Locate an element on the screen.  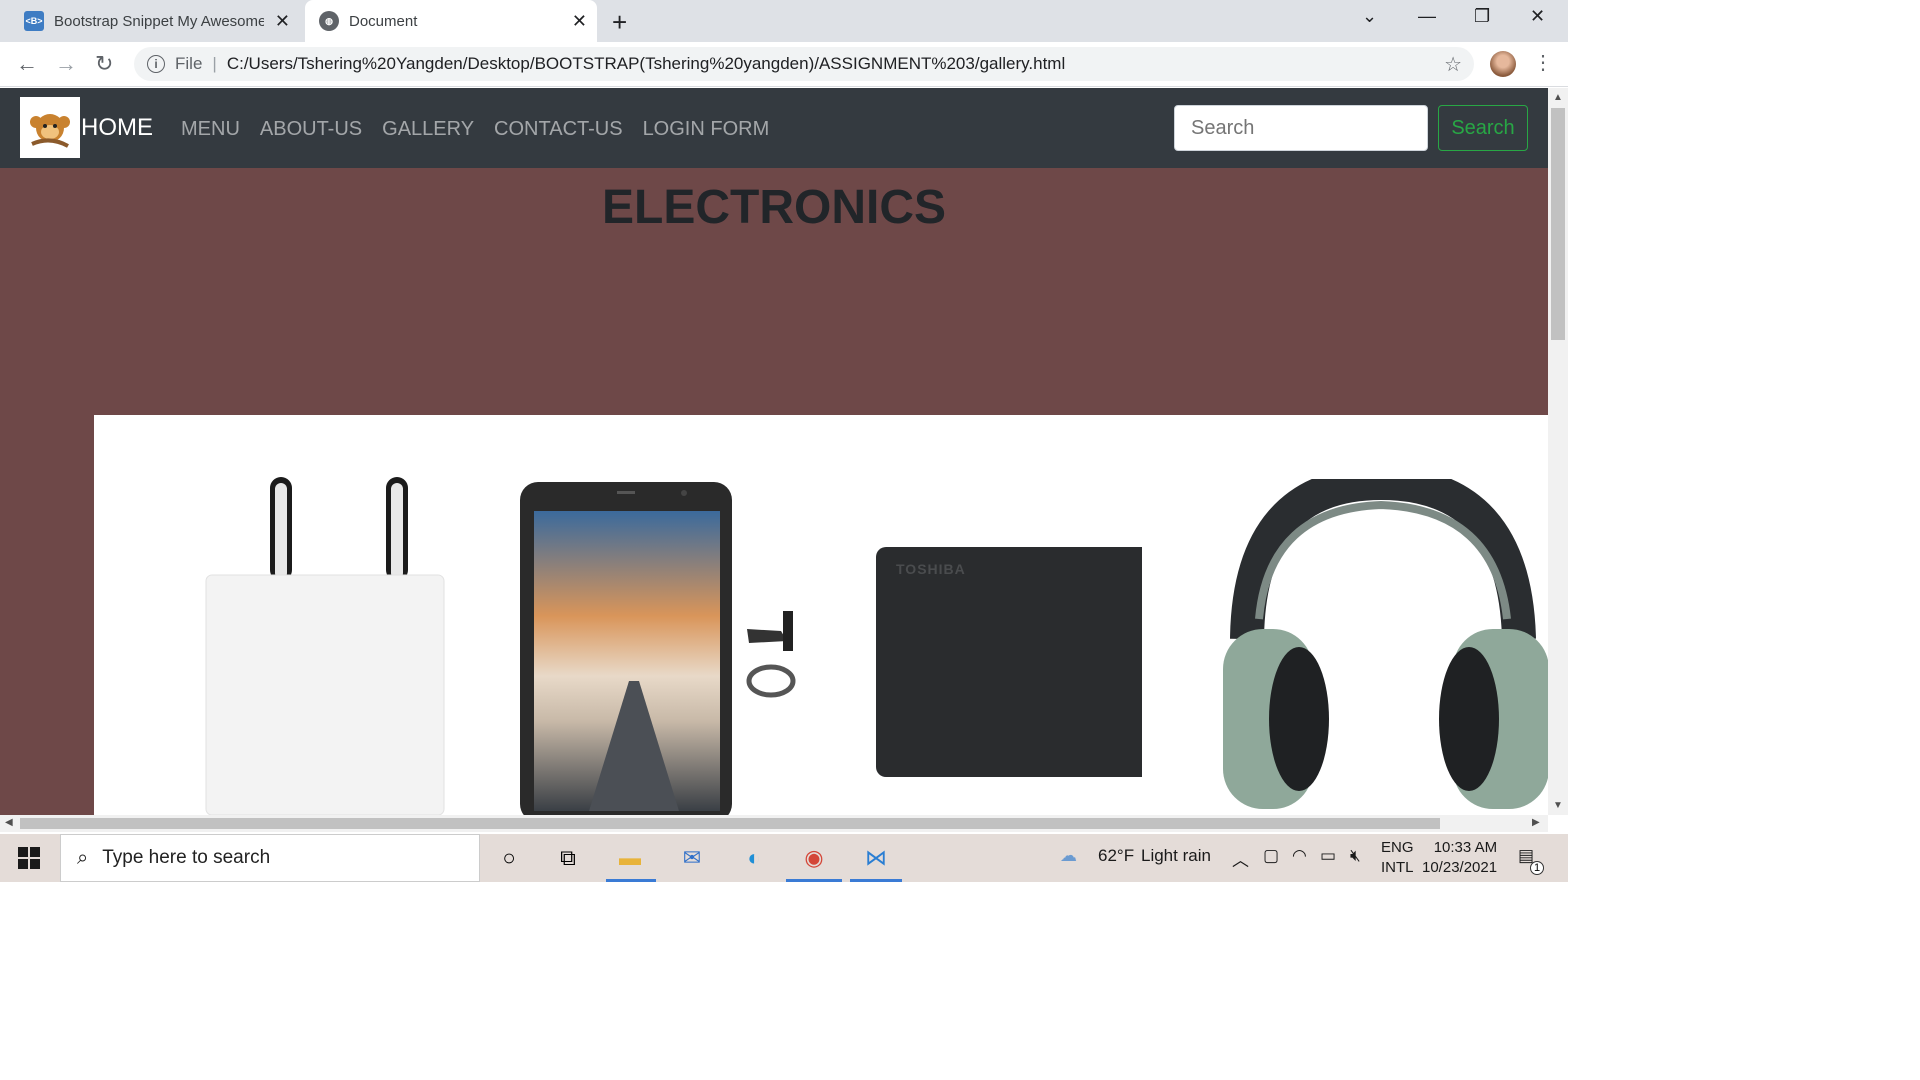
task-view-icon: ⧉ is located at coordinates (568, 858).